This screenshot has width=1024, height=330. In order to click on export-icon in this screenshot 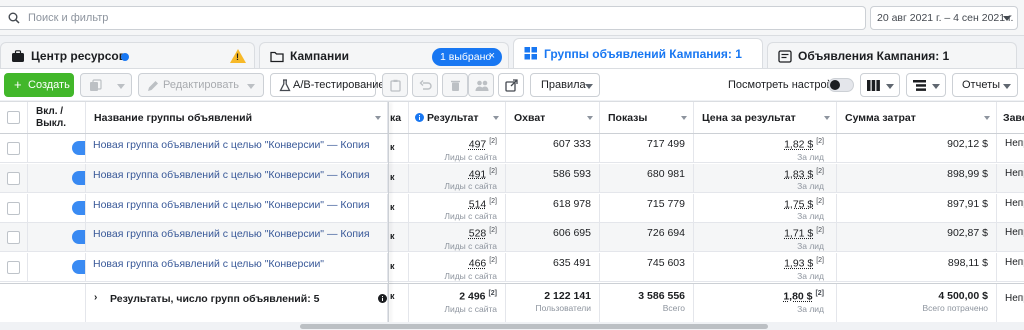, I will do `click(511, 85)`.